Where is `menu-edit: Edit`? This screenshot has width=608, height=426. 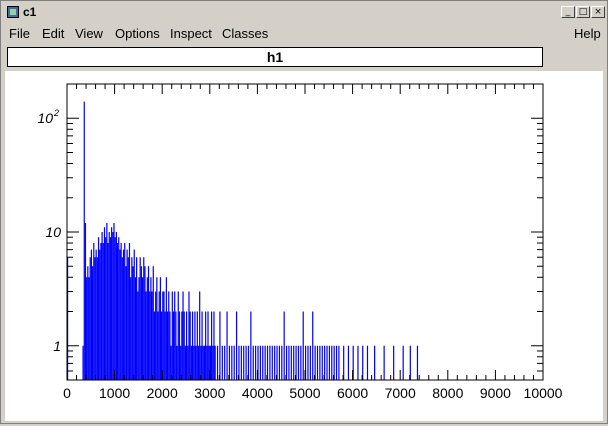 menu-edit: Edit is located at coordinates (53, 33).